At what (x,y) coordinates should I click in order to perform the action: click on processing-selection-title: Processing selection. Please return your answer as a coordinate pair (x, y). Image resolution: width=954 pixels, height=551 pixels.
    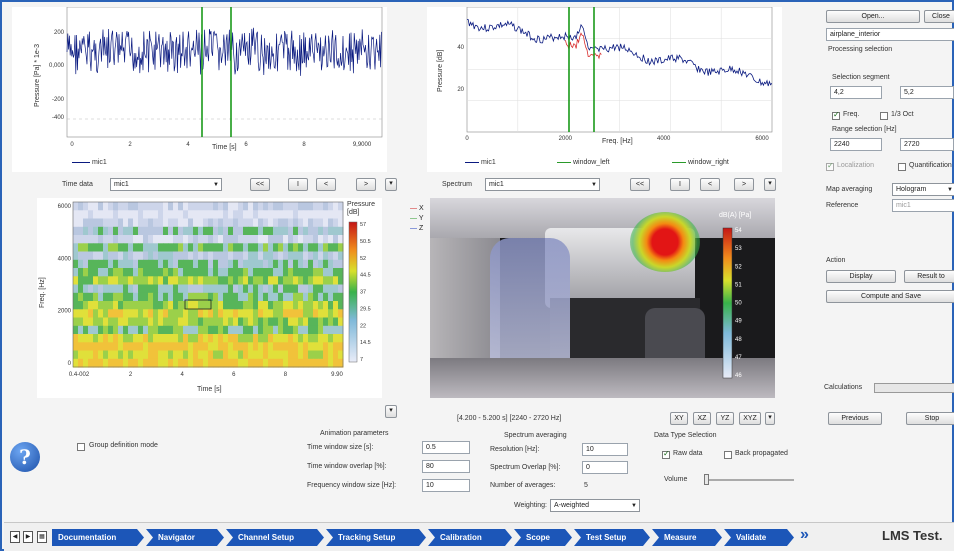
    Looking at the image, I should click on (860, 49).